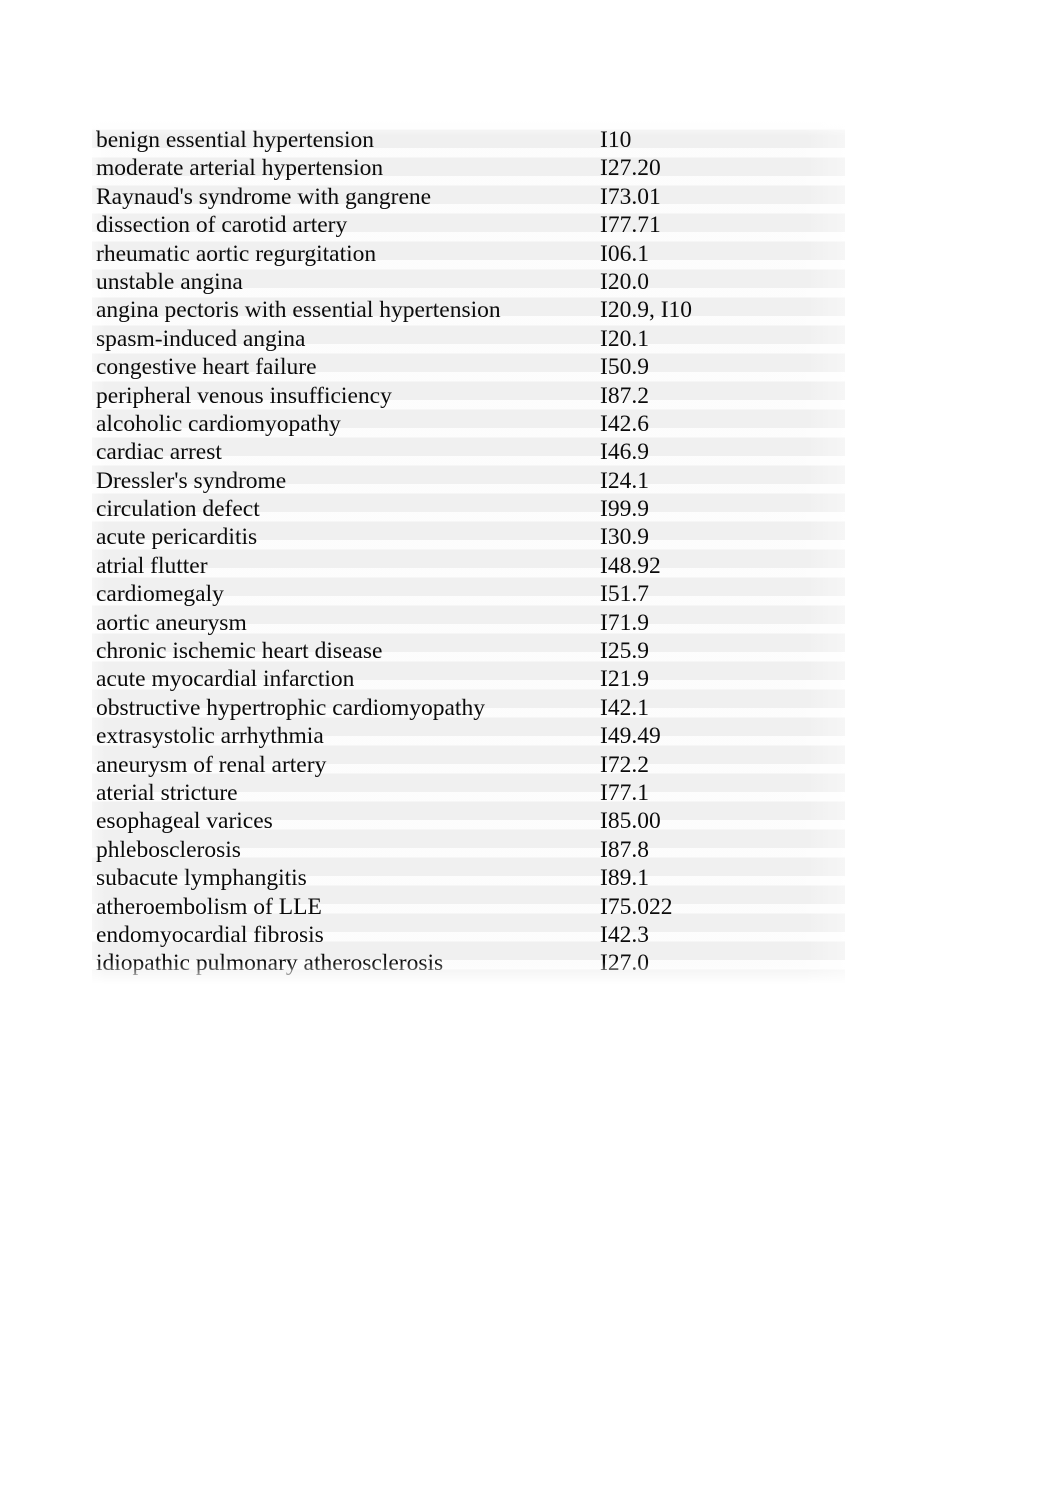 The height and width of the screenshot is (1506, 1062). What do you see at coordinates (346, 225) in the screenshot?
I see `diagnosis-term-cell: dissection of carotid artery` at bounding box center [346, 225].